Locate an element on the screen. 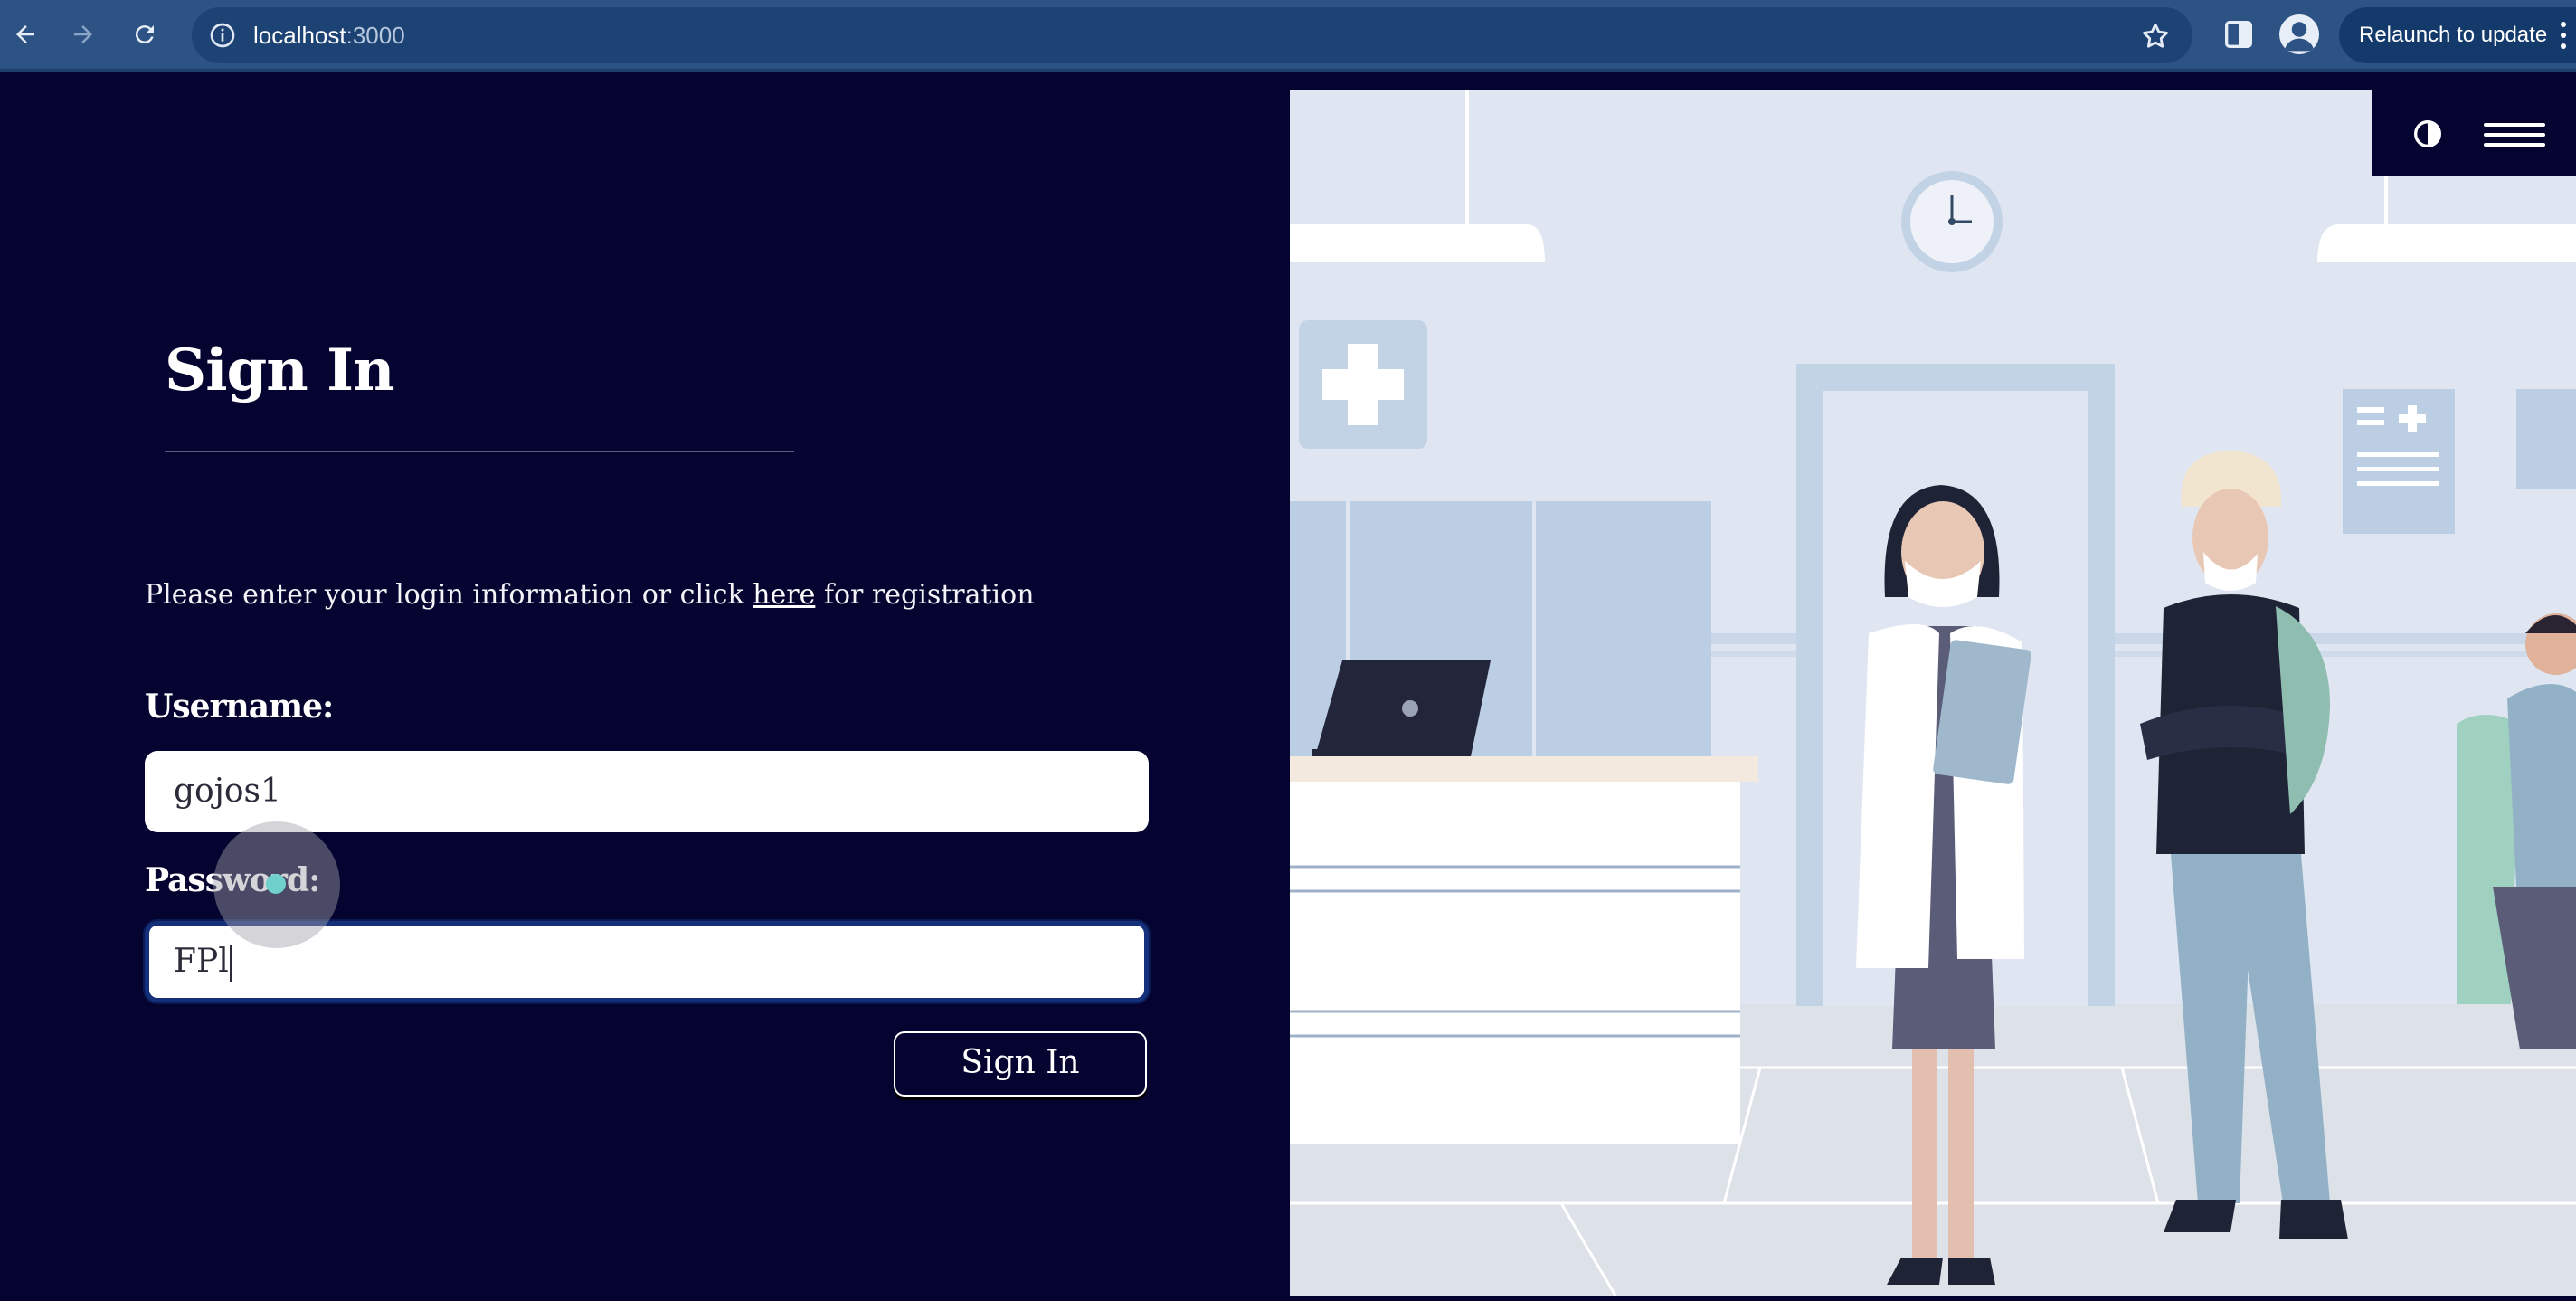  address-bar: localhost:3000 is located at coordinates (1192, 35).